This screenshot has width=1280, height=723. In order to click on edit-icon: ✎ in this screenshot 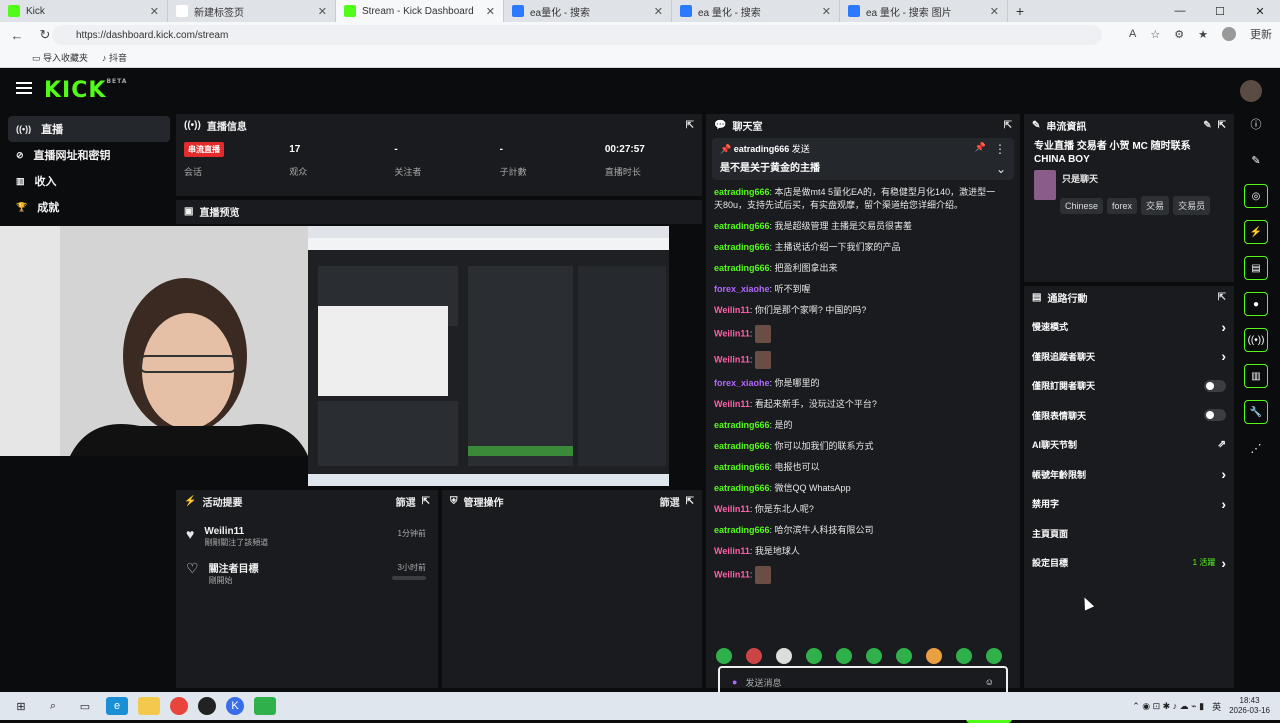, I will do `click(1207, 125)`.